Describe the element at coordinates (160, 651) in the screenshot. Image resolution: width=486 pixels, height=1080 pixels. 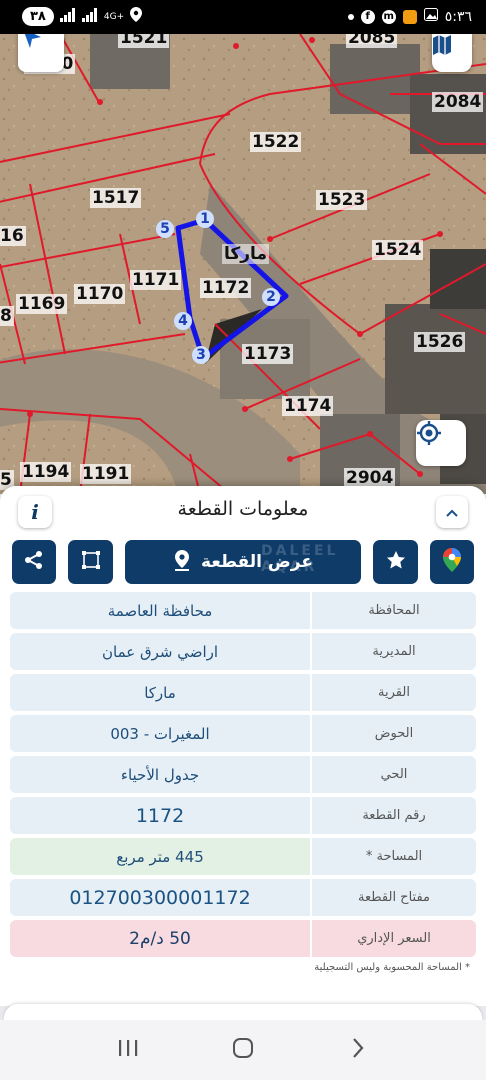
I see `directorate-value: اراضي شرق عمان` at that location.